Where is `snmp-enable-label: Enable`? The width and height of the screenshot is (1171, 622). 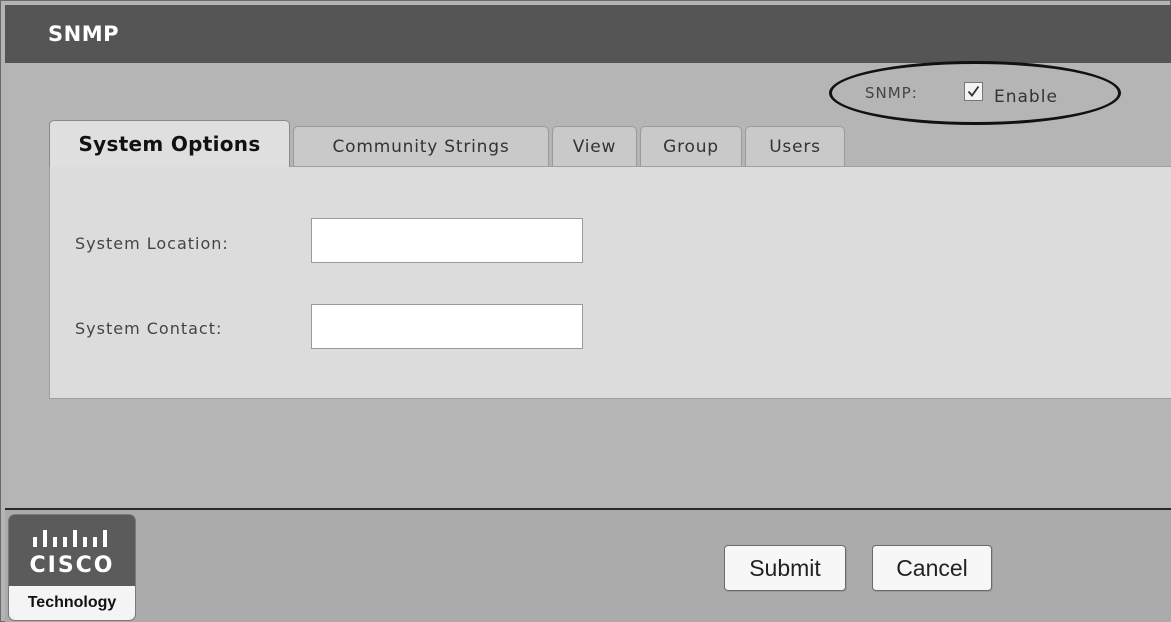 snmp-enable-label: Enable is located at coordinates (1026, 97).